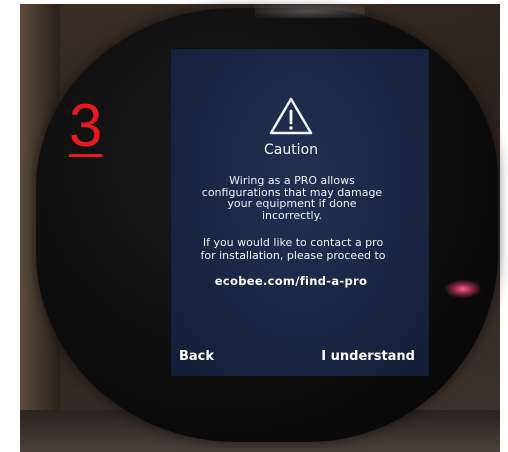 Image resolution: width=508 pixels, height=452 pixels. I want to click on back-button: Back, so click(196, 356).